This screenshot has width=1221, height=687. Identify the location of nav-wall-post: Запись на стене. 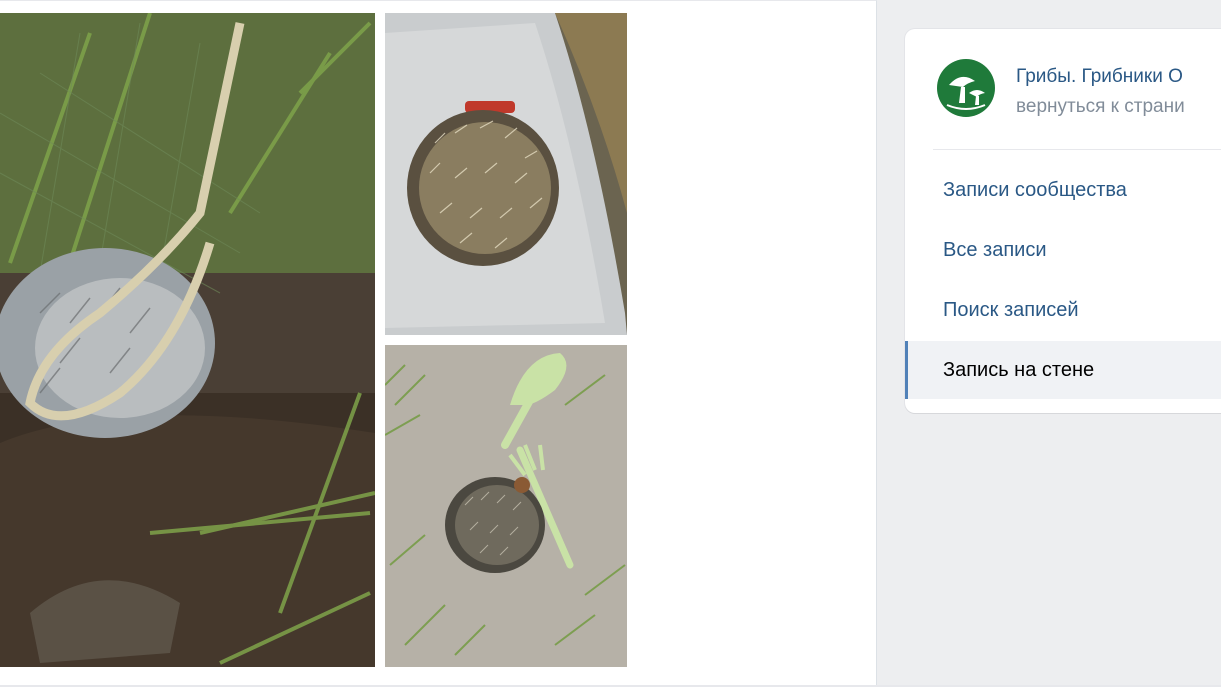
(1063, 370).